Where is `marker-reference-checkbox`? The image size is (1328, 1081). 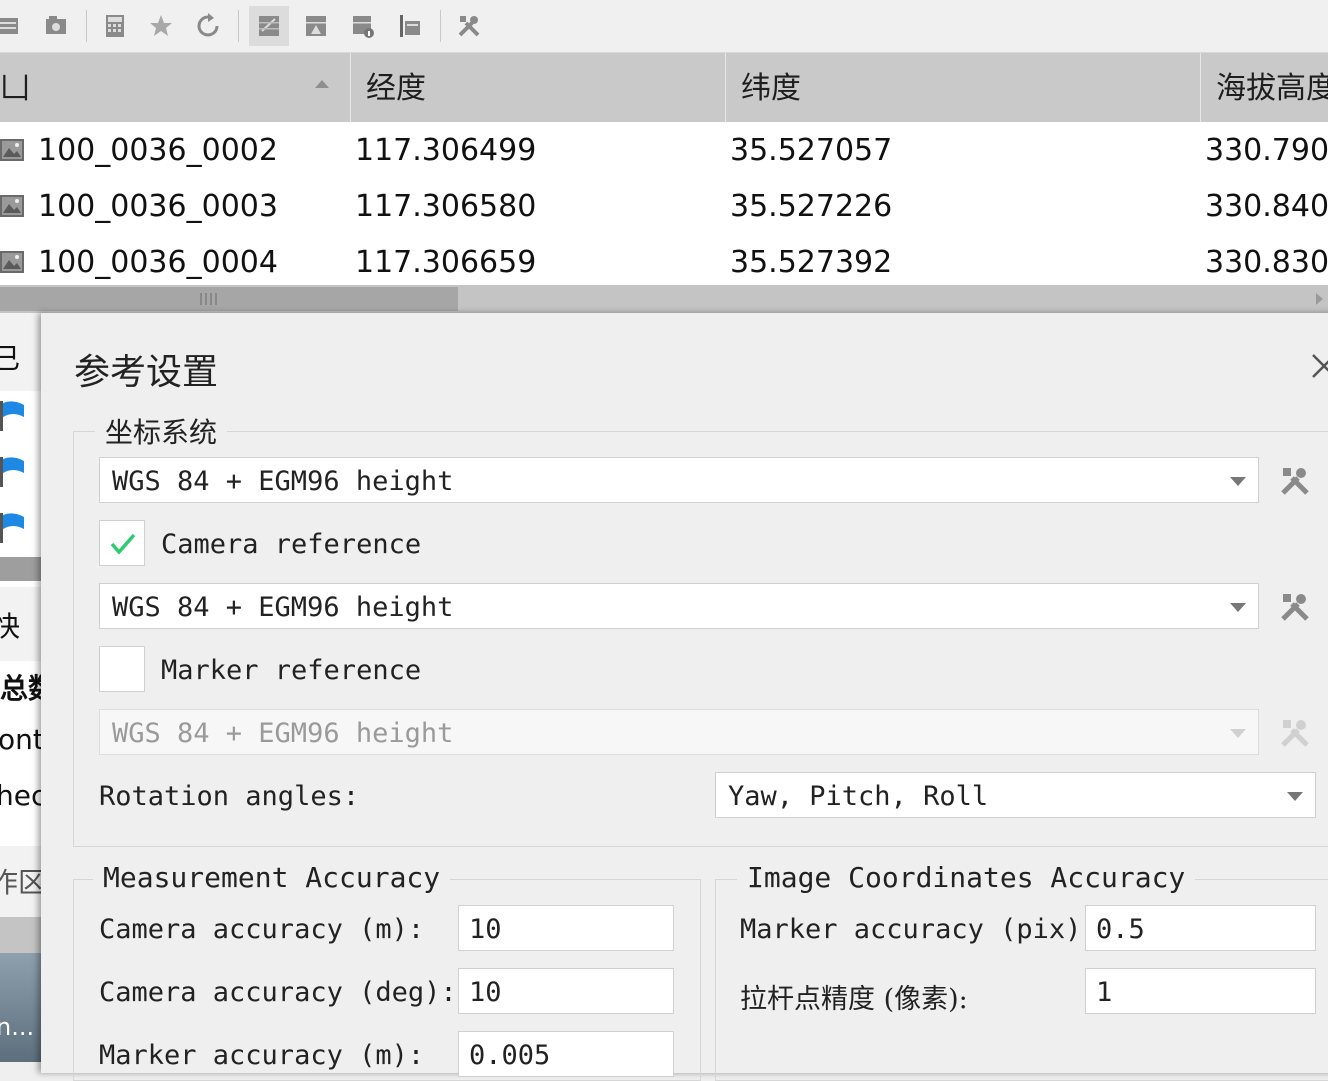
marker-reference-checkbox is located at coordinates (122, 669).